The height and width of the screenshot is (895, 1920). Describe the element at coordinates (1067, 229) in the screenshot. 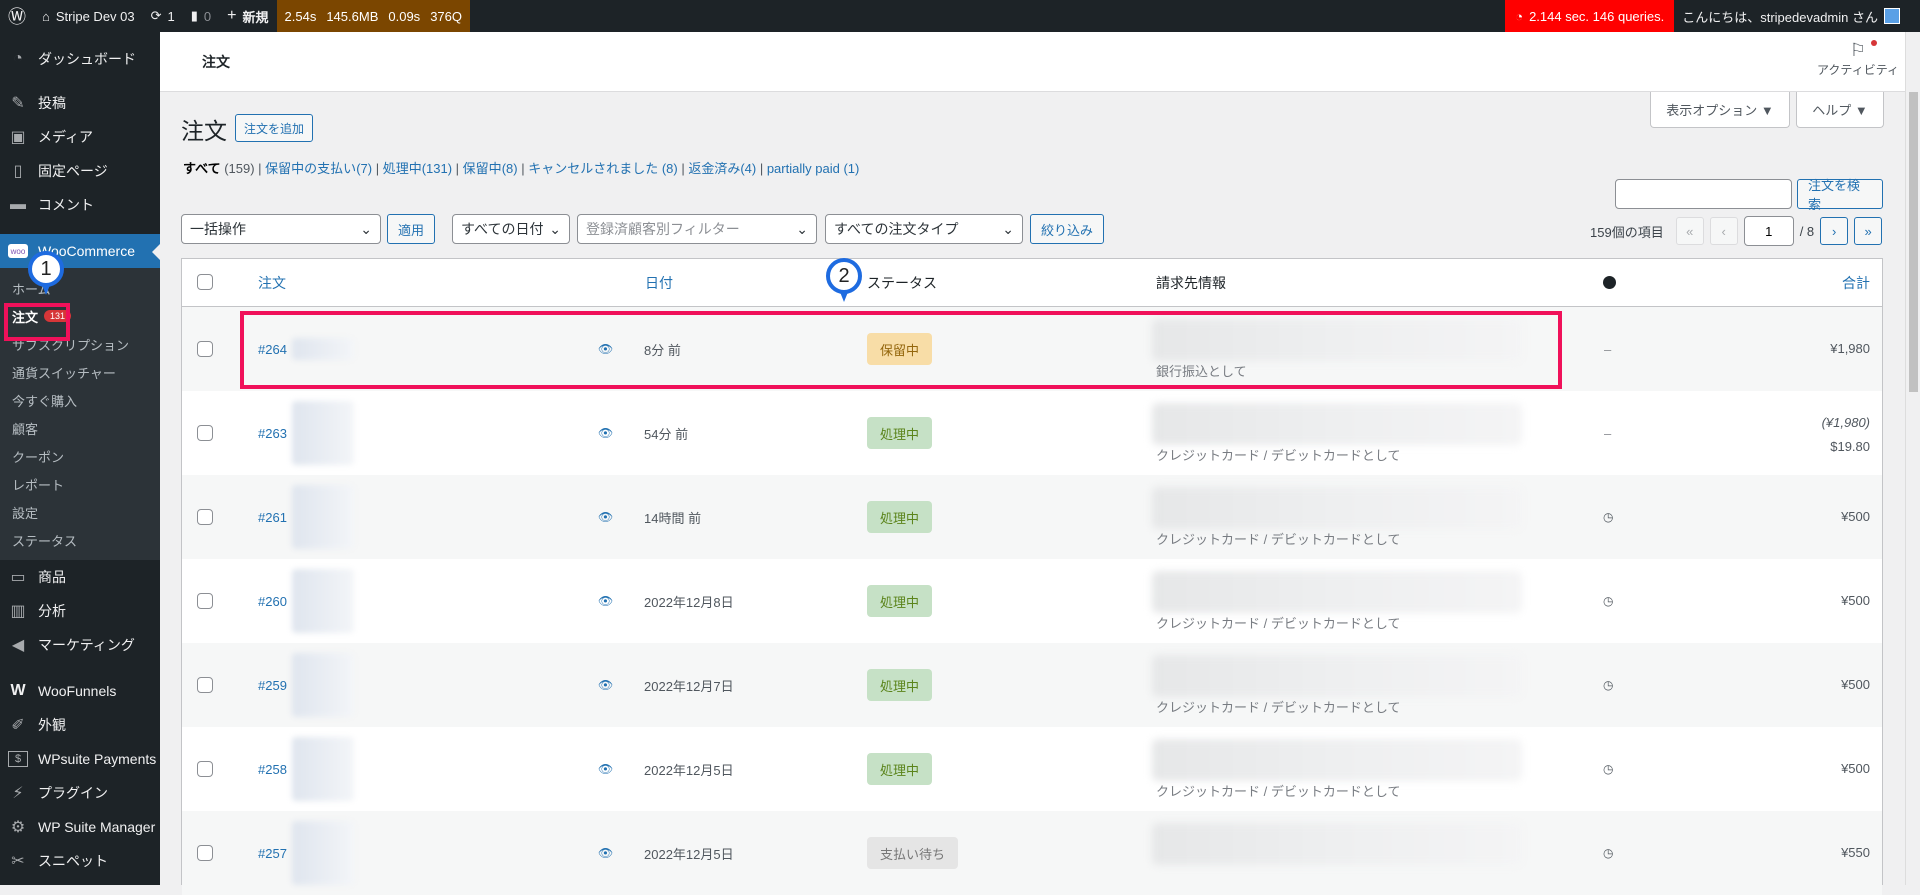

I see `filter-button: 絞り込み` at that location.